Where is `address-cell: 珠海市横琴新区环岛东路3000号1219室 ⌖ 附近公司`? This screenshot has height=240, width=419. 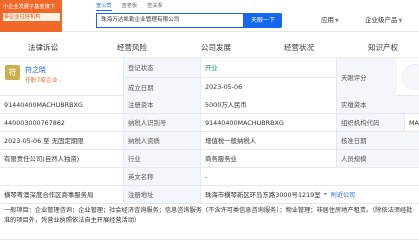 address-cell: 珠海市横琴新区环岛东路3000号1219室 ⌖ 附近公司 is located at coordinates (310, 194).